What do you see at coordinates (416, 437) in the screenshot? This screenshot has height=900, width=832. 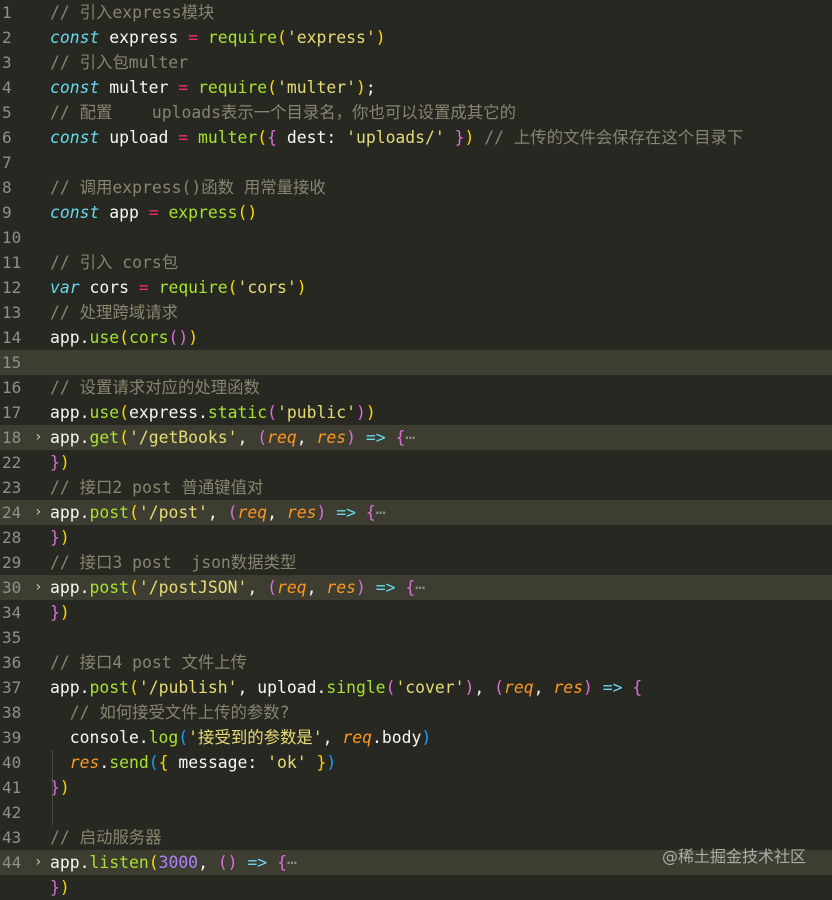 I see `code-line: 18 › app.get('/getBooks', (req, res) => {⋯` at bounding box center [416, 437].